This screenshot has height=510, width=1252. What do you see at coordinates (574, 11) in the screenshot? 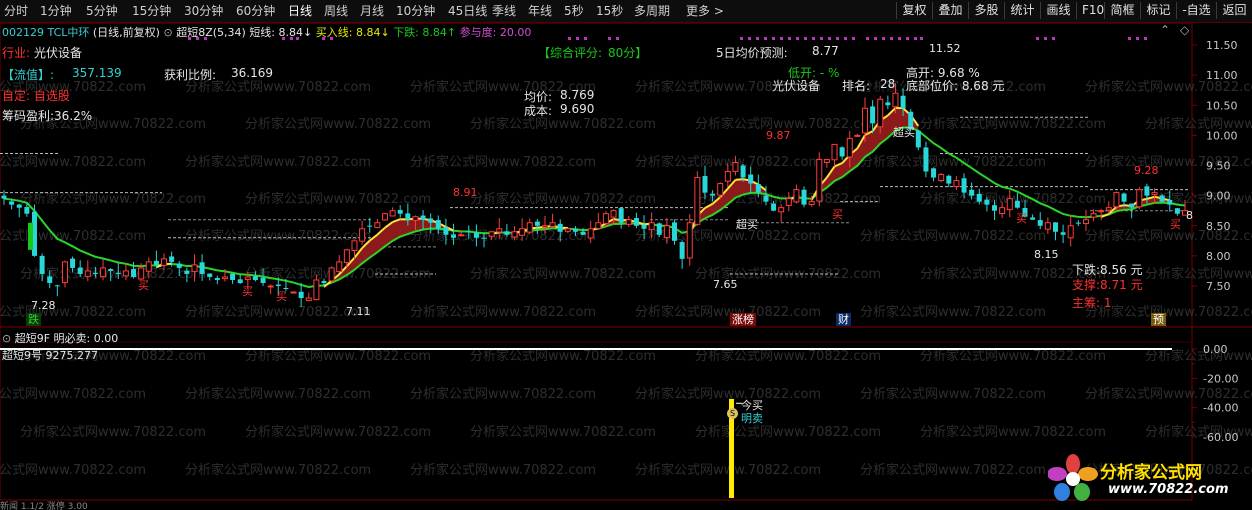
I see `period-tab: 5秒` at bounding box center [574, 11].